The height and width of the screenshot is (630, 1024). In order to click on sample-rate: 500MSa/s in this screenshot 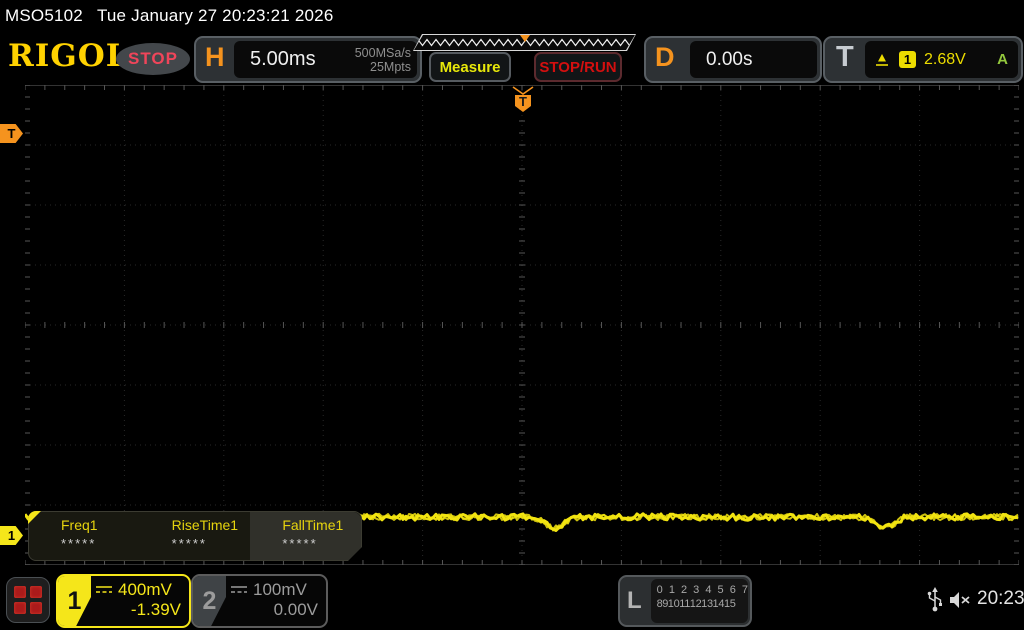, I will do `click(382, 52)`.